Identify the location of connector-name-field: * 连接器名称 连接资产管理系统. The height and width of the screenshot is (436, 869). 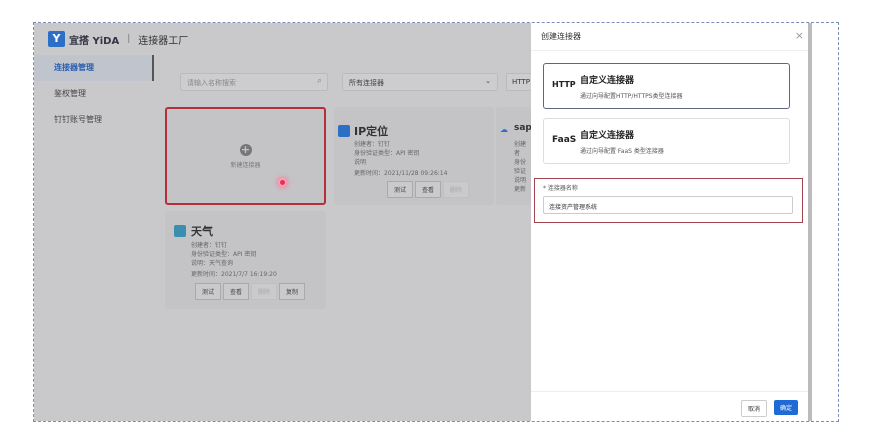
(668, 200).